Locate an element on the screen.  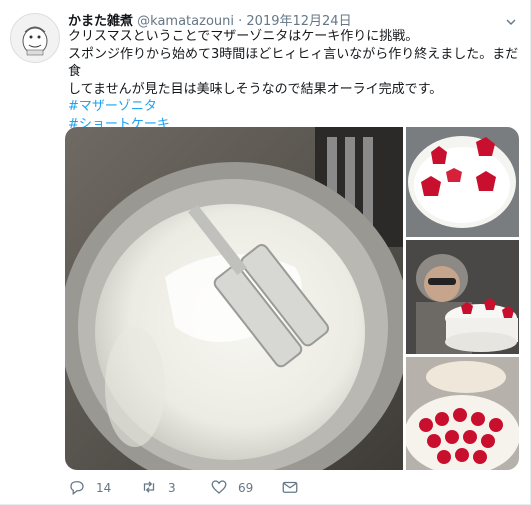
photo-person-with-cake is located at coordinates (462, 297).